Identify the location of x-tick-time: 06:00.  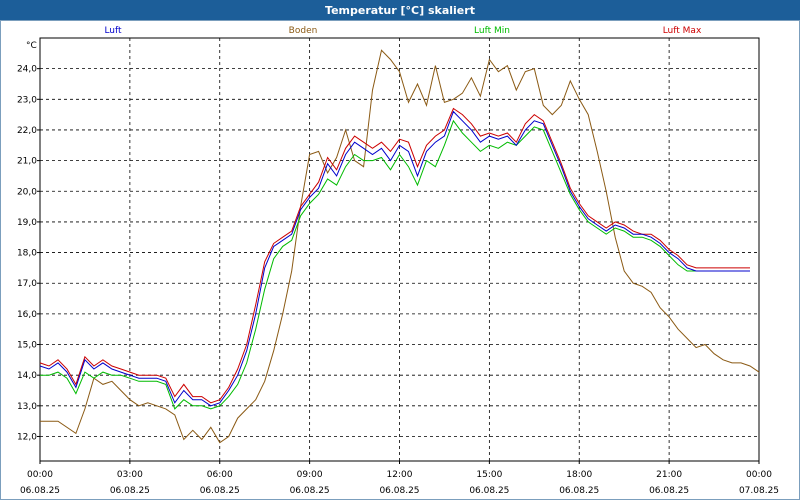
(220, 475).